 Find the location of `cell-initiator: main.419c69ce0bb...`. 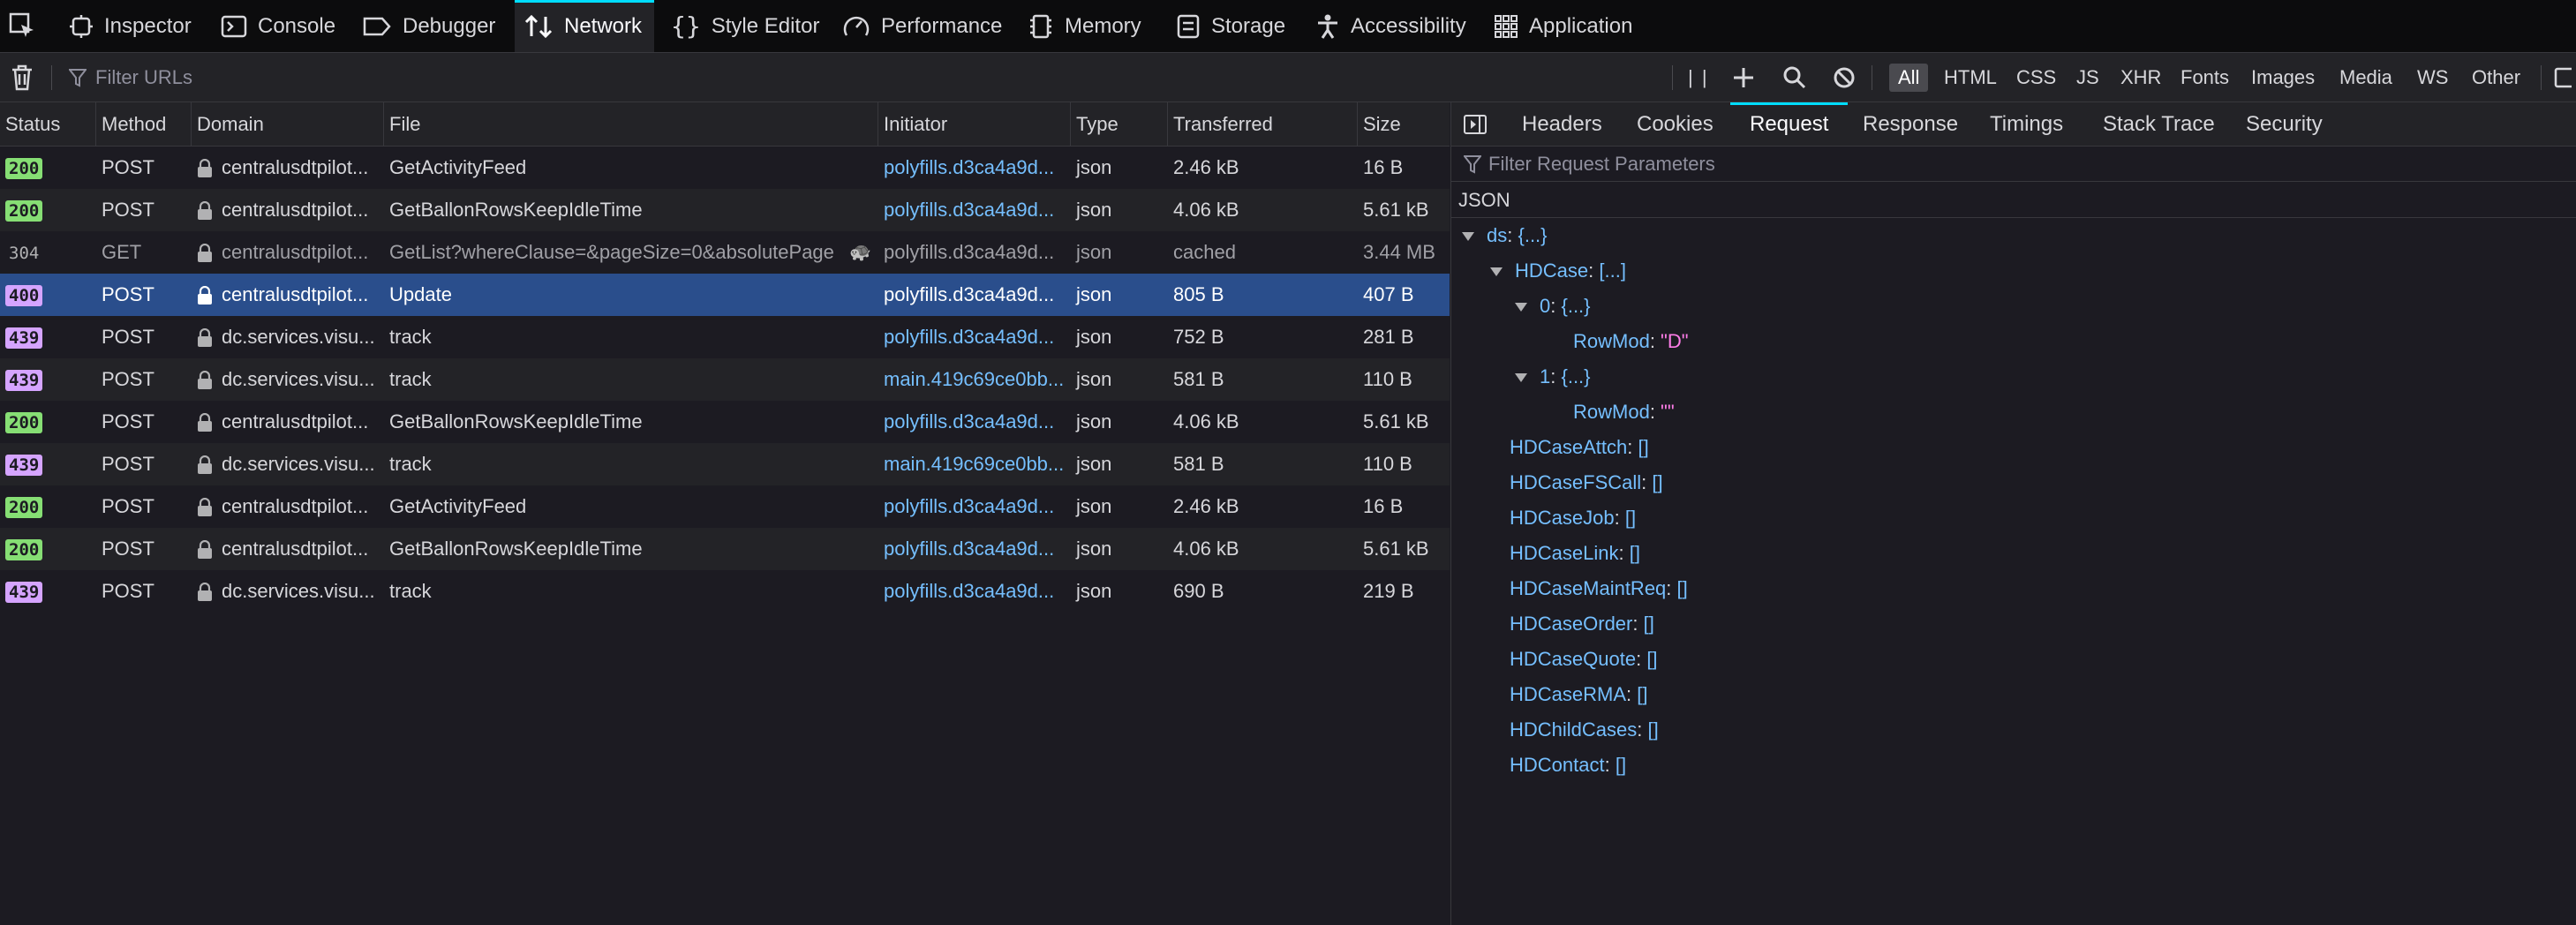

cell-initiator: main.419c69ce0bb... is located at coordinates (975, 379).